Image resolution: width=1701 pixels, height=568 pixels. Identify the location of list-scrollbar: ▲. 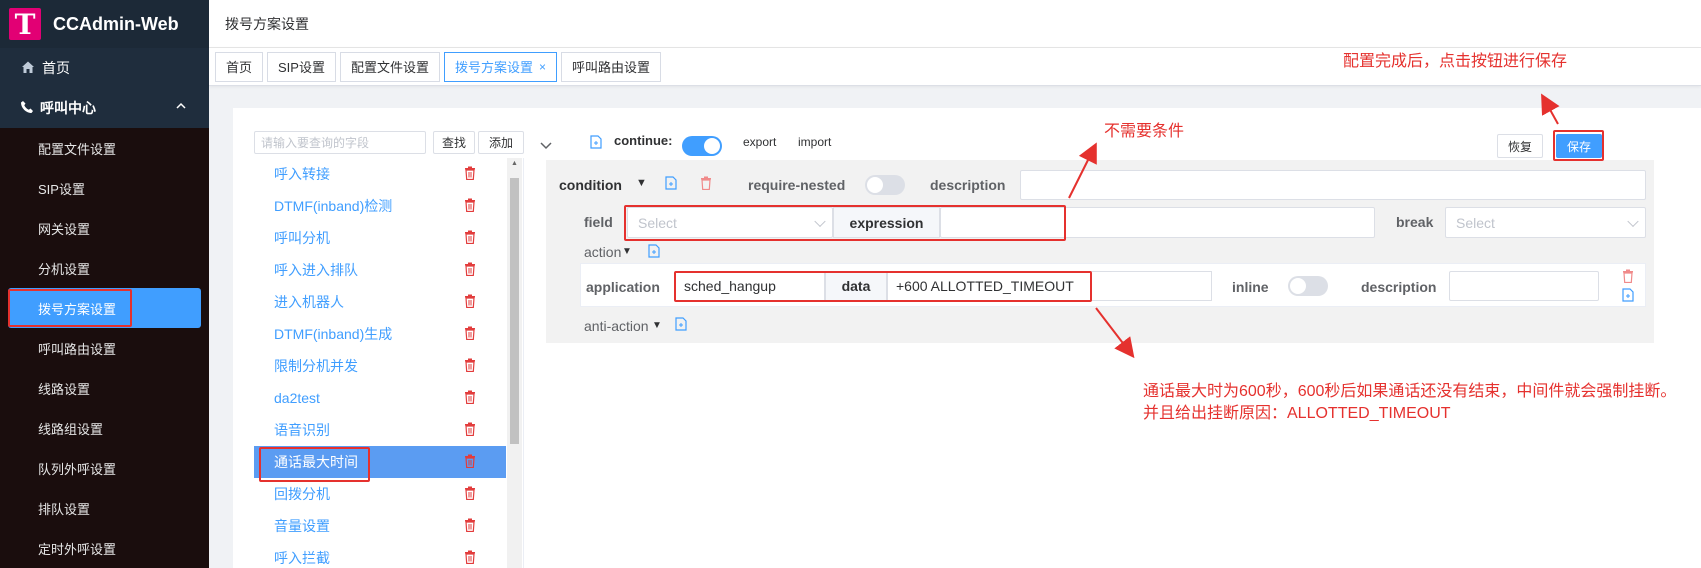
(514, 363).